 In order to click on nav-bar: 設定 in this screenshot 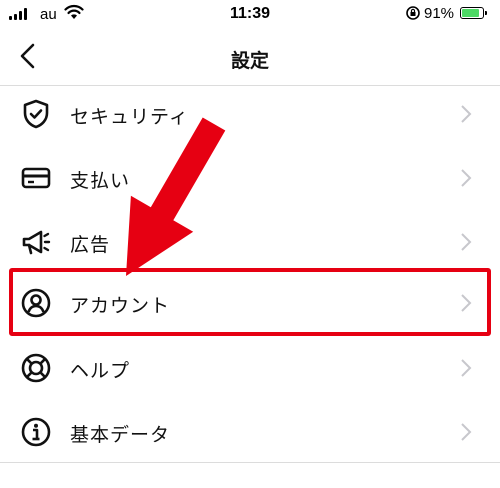, I will do `click(250, 58)`.